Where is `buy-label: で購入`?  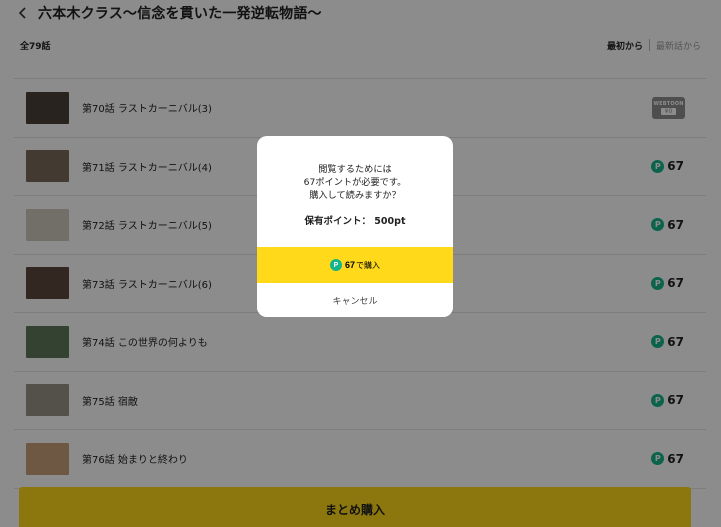
buy-label: で購入 is located at coordinates (368, 265).